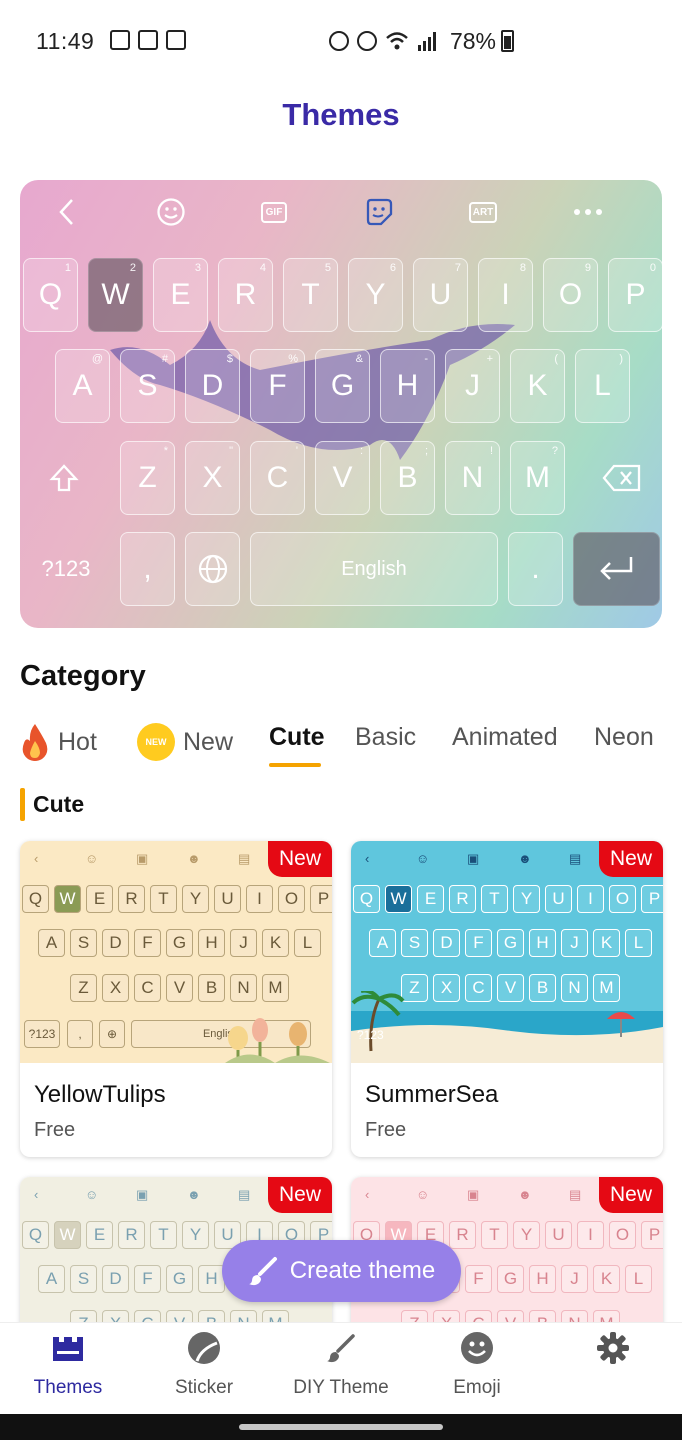 Image resolution: width=682 pixels, height=1440 pixels. Describe the element at coordinates (259, 899) in the screenshot. I see `mini-key: I` at that location.